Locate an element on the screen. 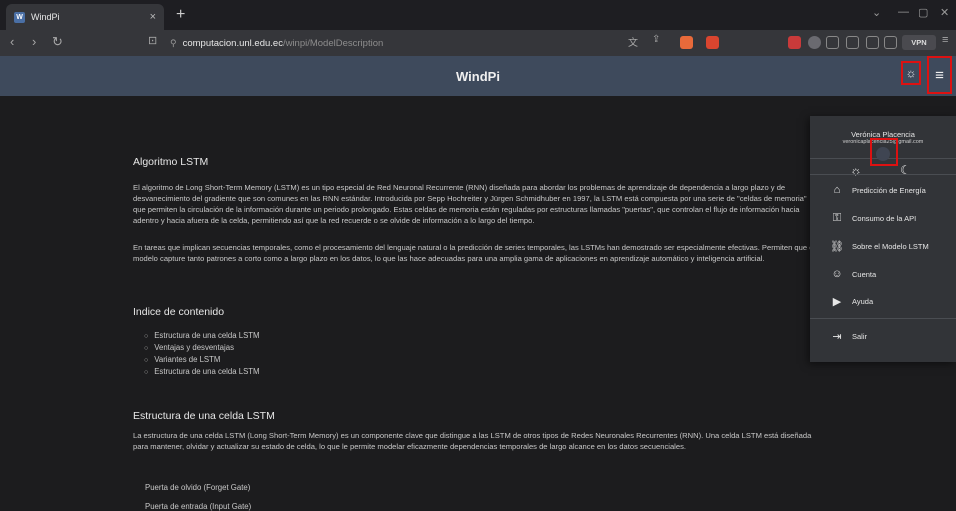 The height and width of the screenshot is (511, 956). model-icon: ⛓ is located at coordinates (837, 247).